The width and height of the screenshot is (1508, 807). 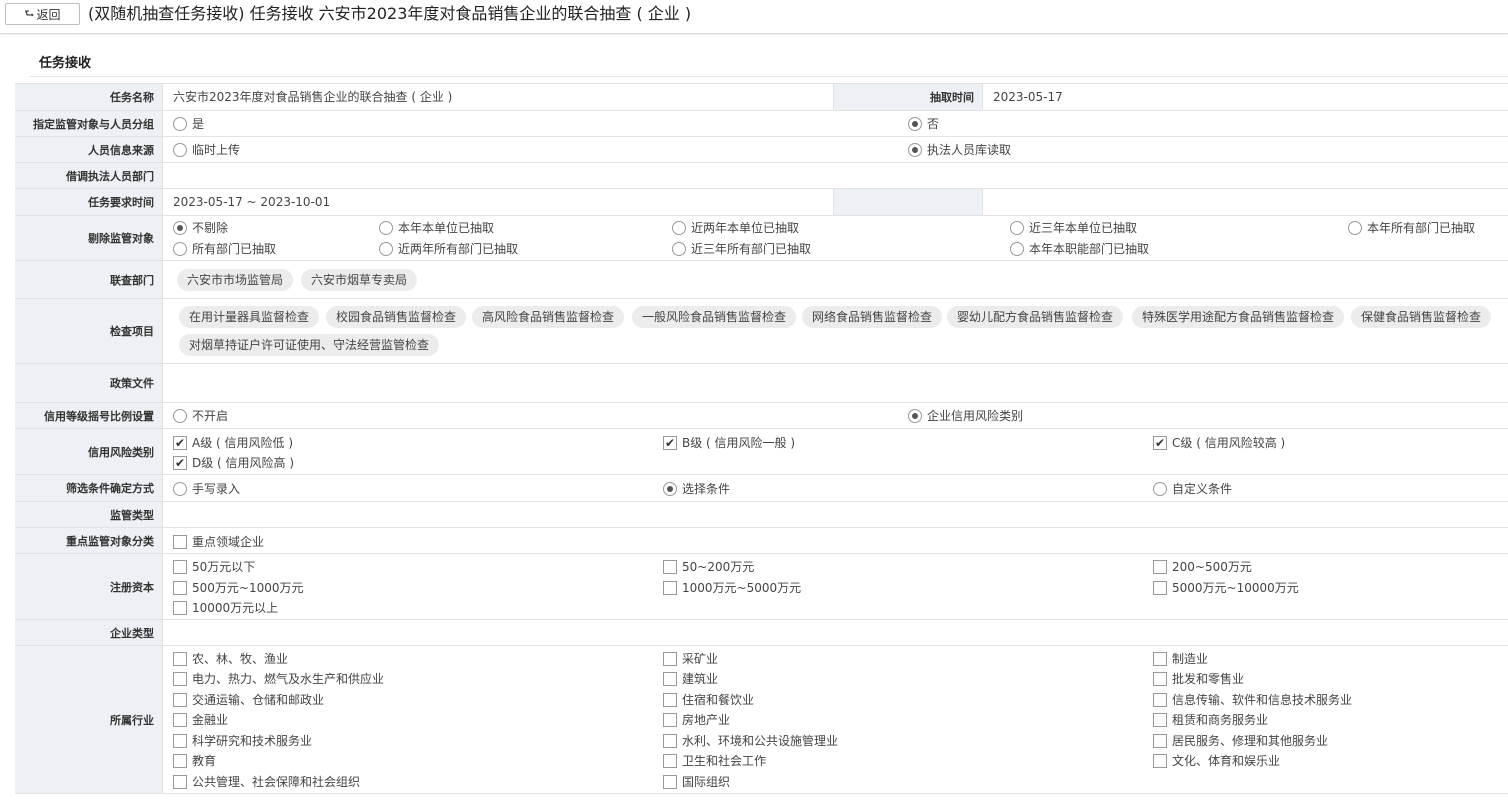 What do you see at coordinates (750, 741) in the screenshot?
I see `industry-option: 水利、环境和公共设施管理业` at bounding box center [750, 741].